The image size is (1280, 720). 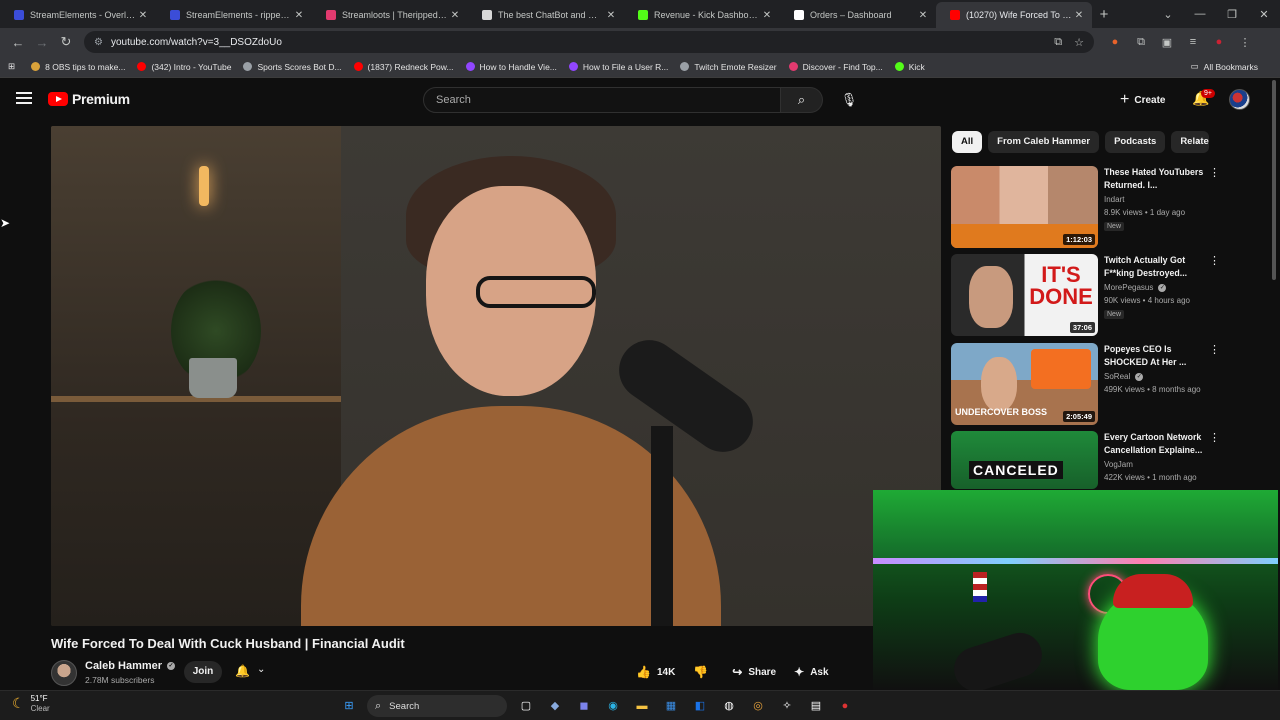 I want to click on reload-icon: ↻, so click(x=66, y=42).